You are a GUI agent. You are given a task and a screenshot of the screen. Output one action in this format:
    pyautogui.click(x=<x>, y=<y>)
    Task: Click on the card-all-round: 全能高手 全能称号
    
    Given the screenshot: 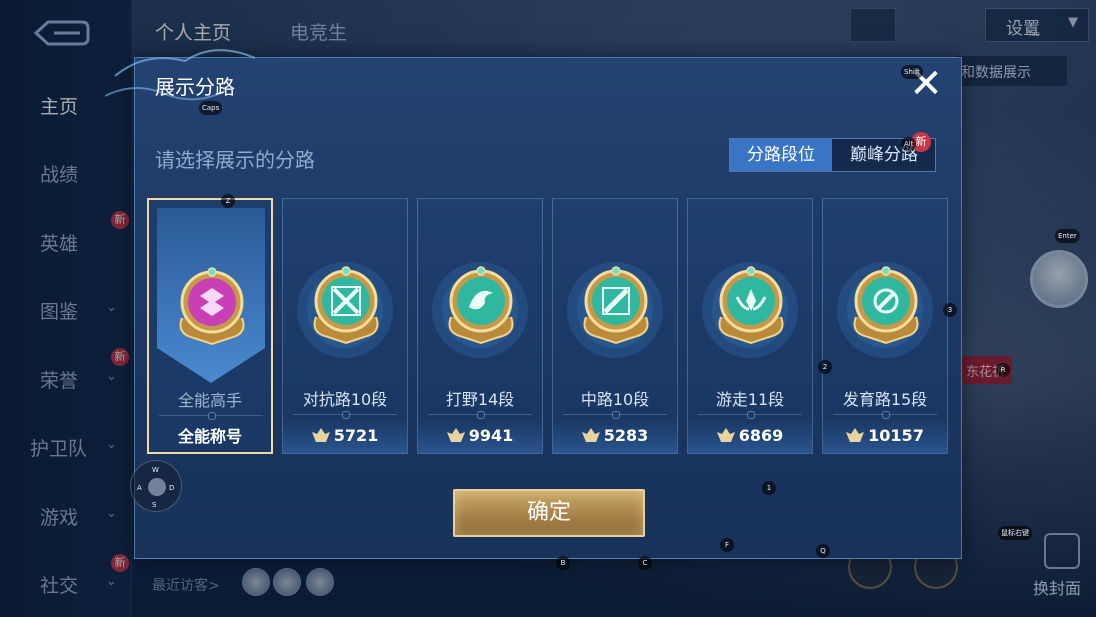 What is the action you would take?
    pyautogui.click(x=210, y=326)
    